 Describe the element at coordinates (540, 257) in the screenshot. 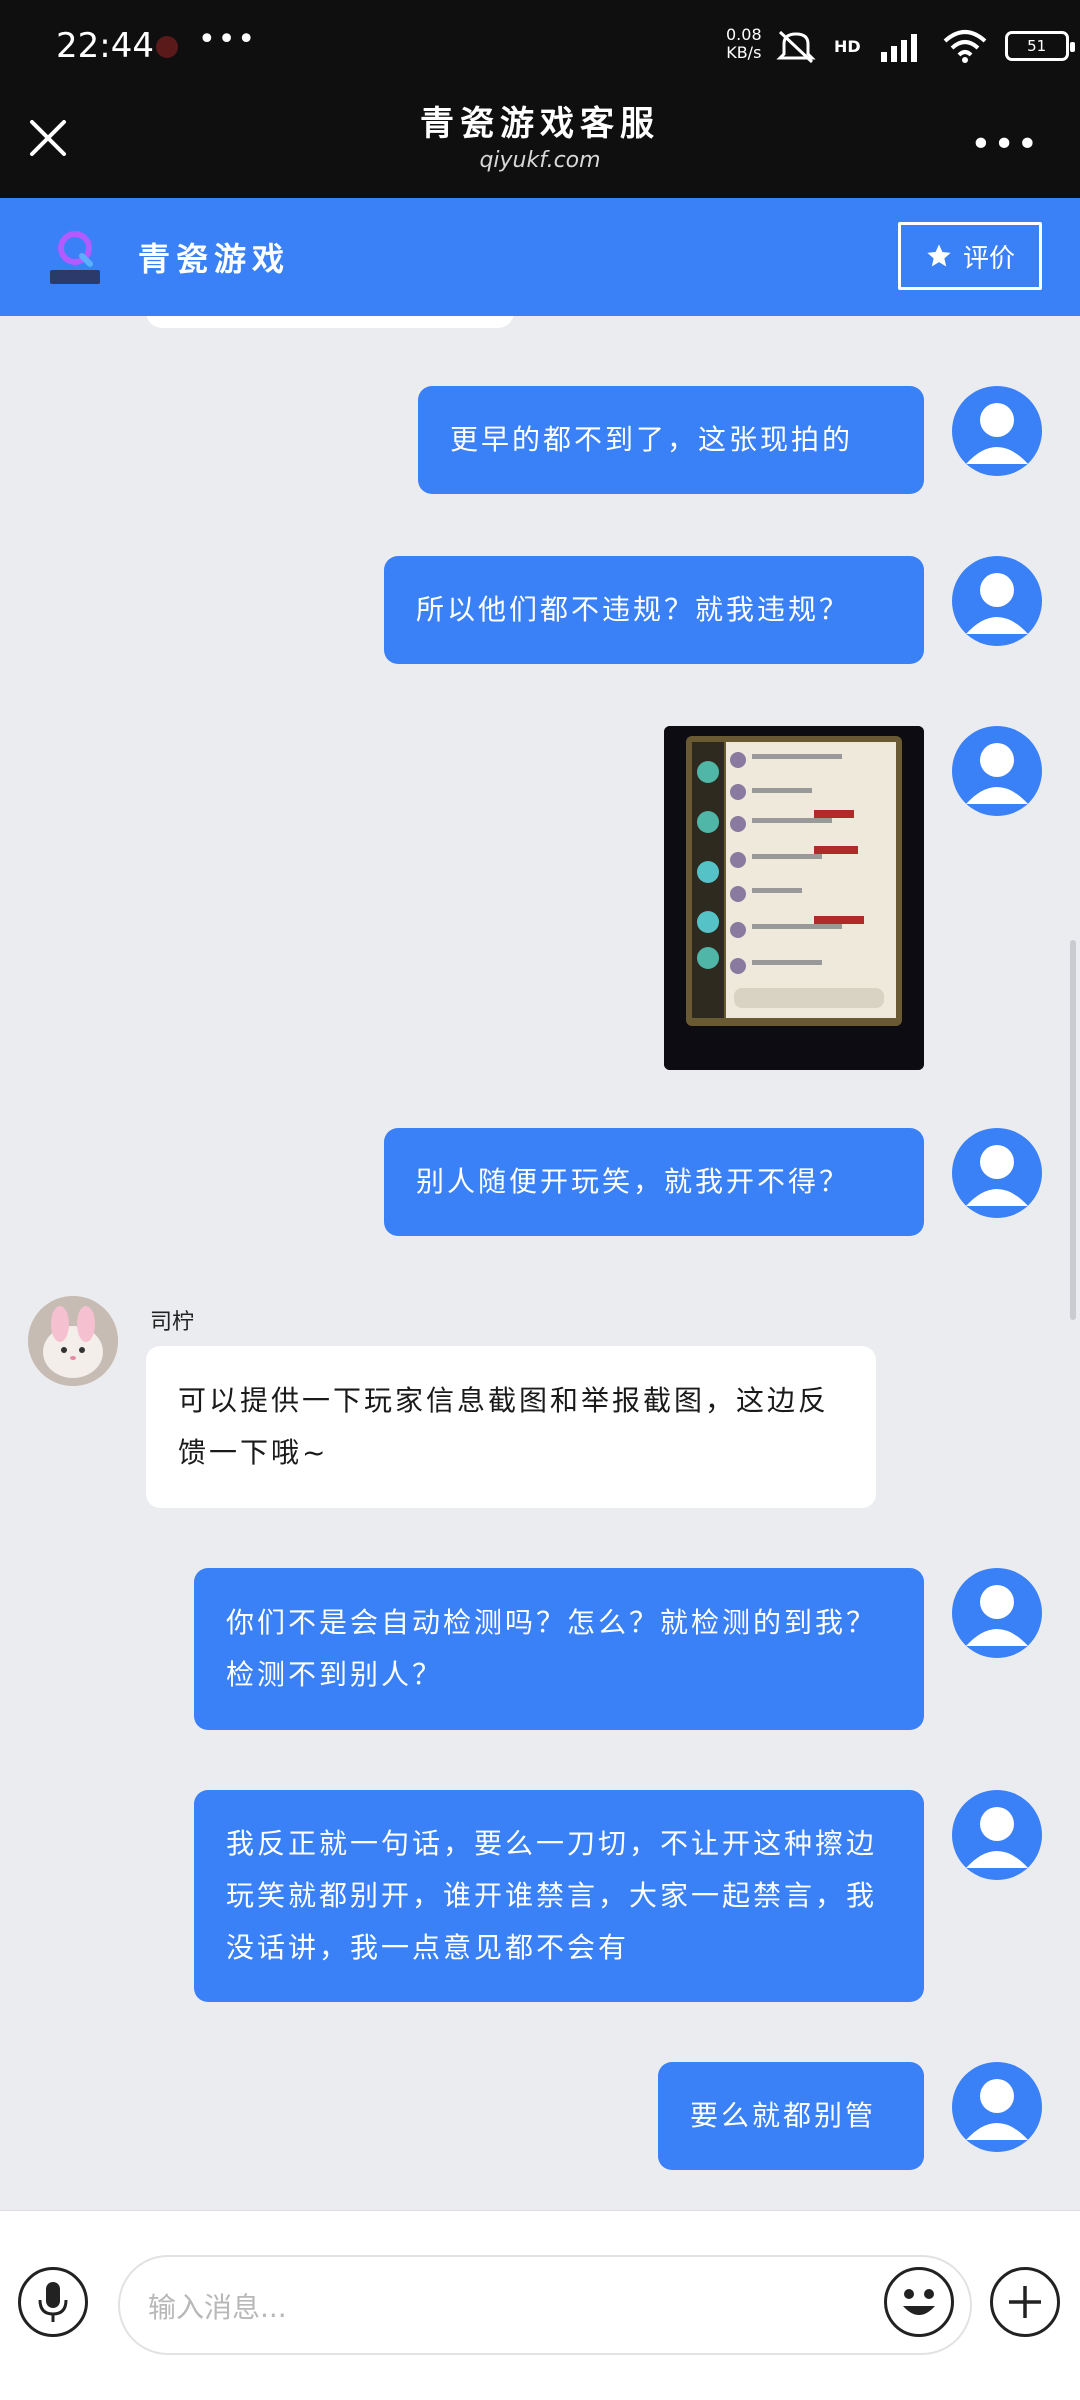

I see `chat-header: 青瓷游戏 评价` at that location.